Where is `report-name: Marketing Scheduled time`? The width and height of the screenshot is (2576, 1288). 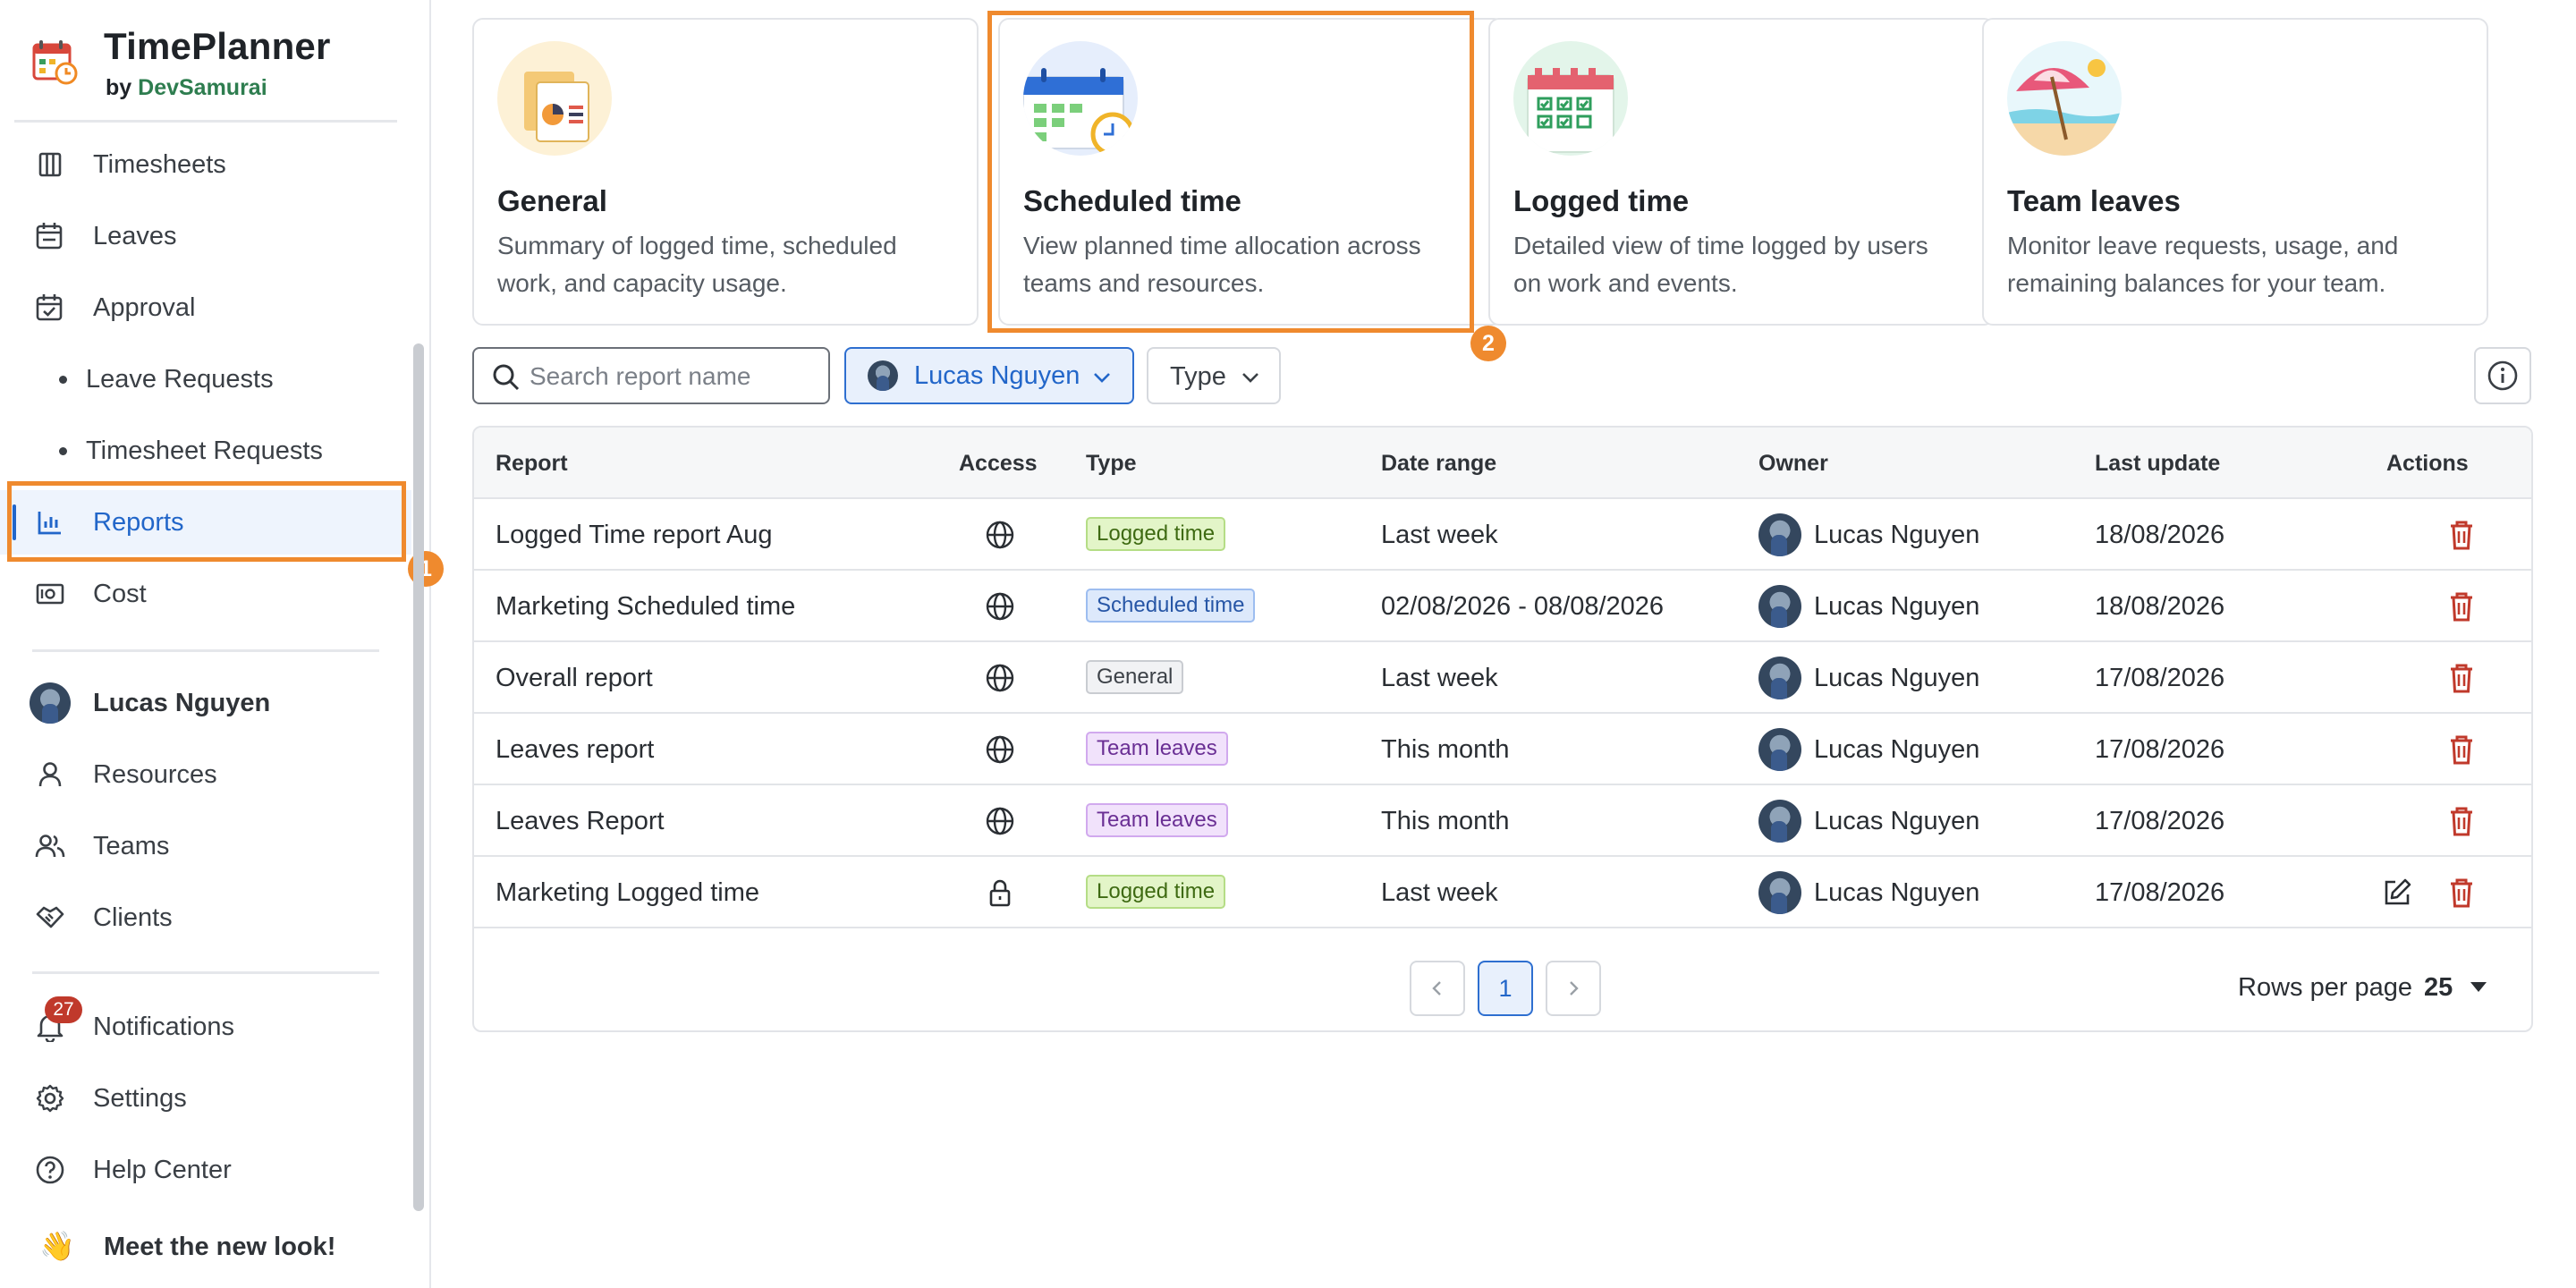 report-name: Marketing Scheduled time is located at coordinates (645, 607).